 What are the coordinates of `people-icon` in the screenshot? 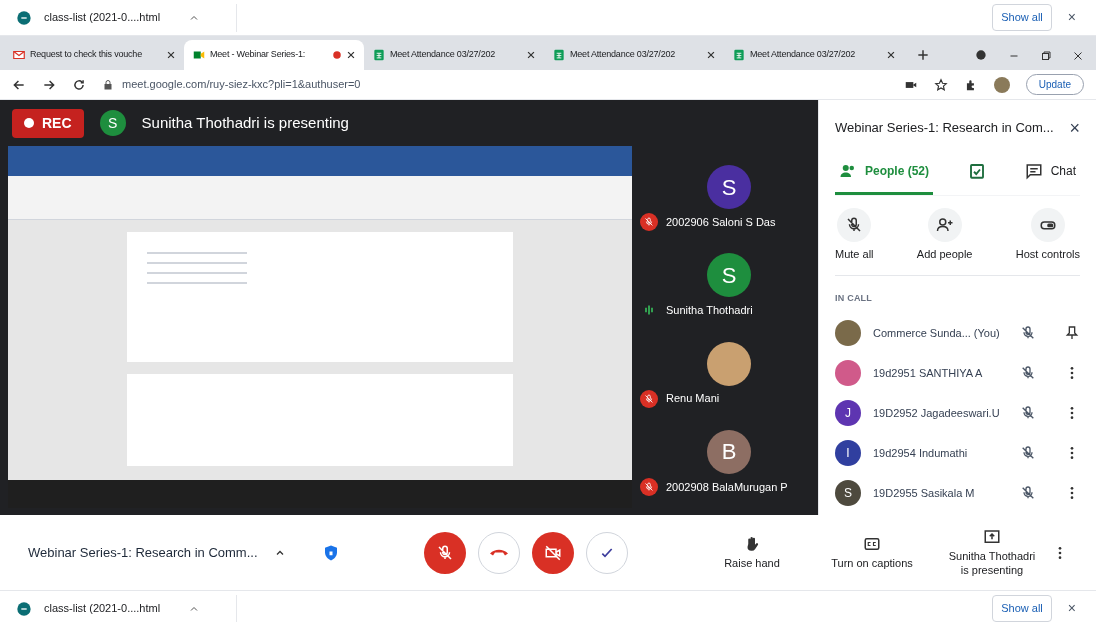 It's located at (848, 171).